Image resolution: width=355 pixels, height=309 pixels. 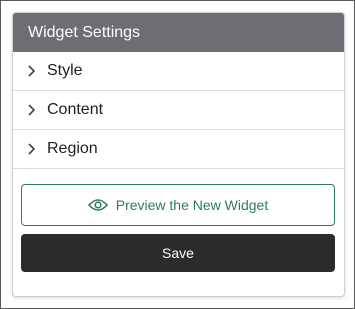 I want to click on section-region: Region, so click(x=178, y=149).